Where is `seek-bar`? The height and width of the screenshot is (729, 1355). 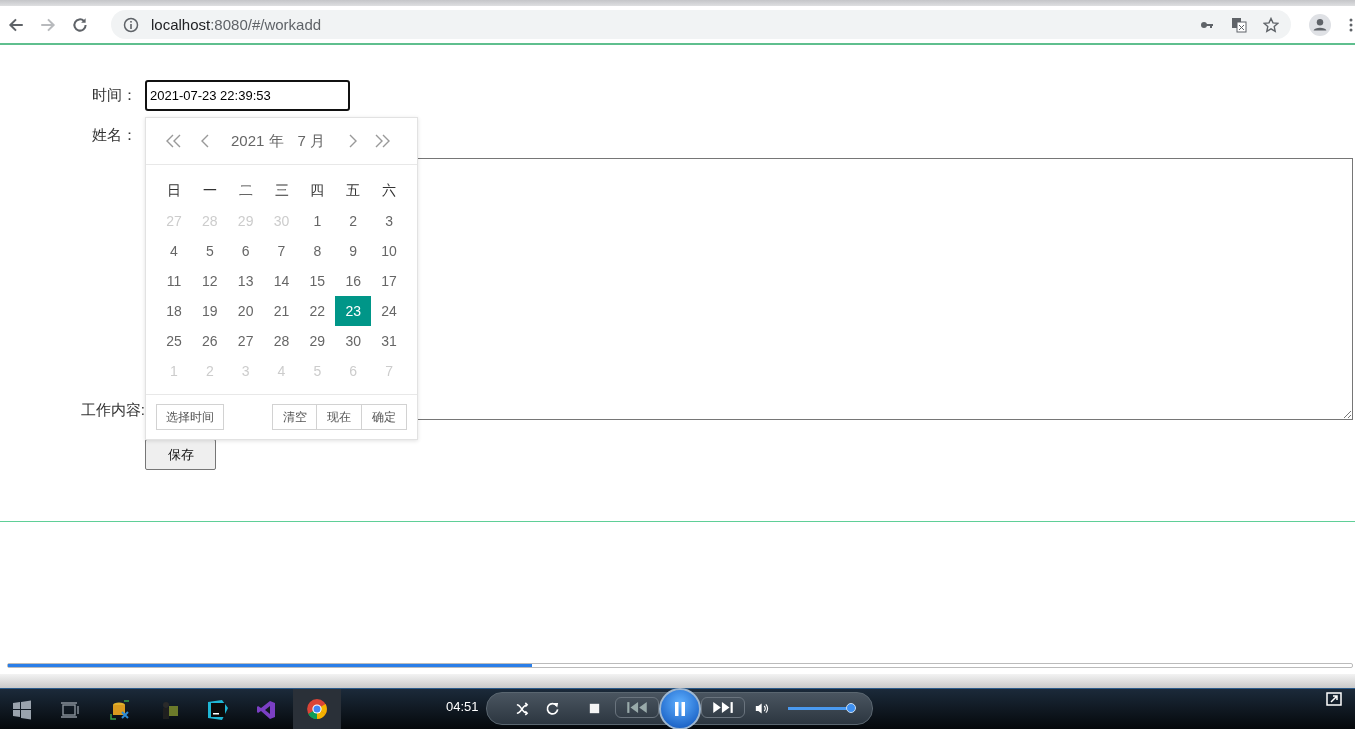 seek-bar is located at coordinates (680, 665).